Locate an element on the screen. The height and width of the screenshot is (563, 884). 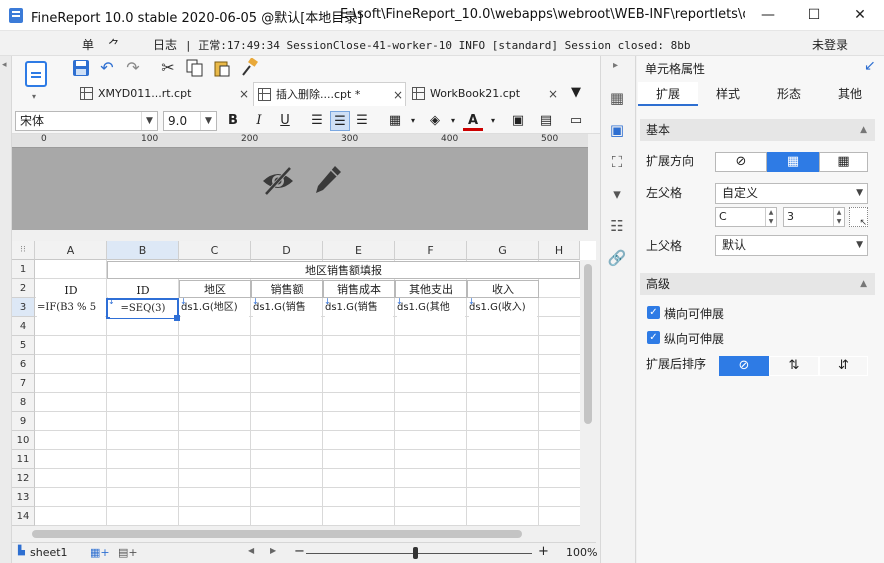
redo-icon: ↷ is located at coordinates (133, 68).